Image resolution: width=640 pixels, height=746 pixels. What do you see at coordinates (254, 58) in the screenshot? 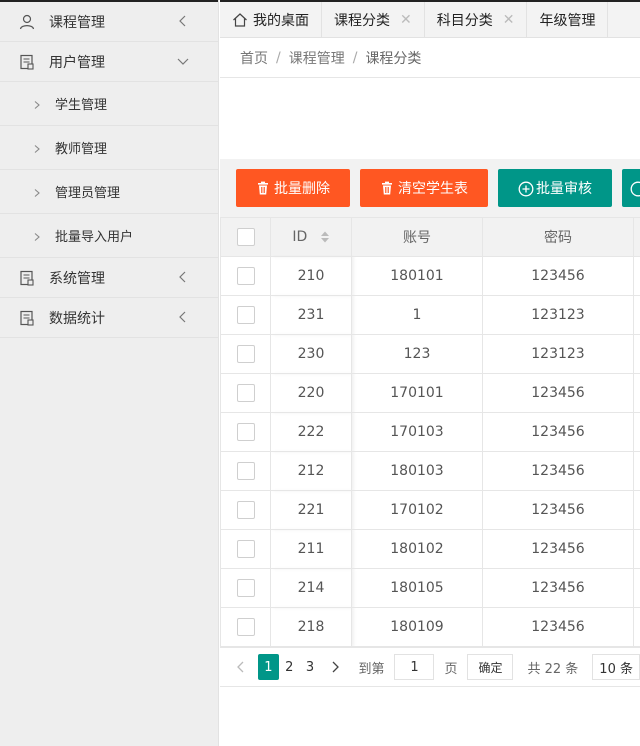
I see `breadcrumb-home: 首页` at bounding box center [254, 58].